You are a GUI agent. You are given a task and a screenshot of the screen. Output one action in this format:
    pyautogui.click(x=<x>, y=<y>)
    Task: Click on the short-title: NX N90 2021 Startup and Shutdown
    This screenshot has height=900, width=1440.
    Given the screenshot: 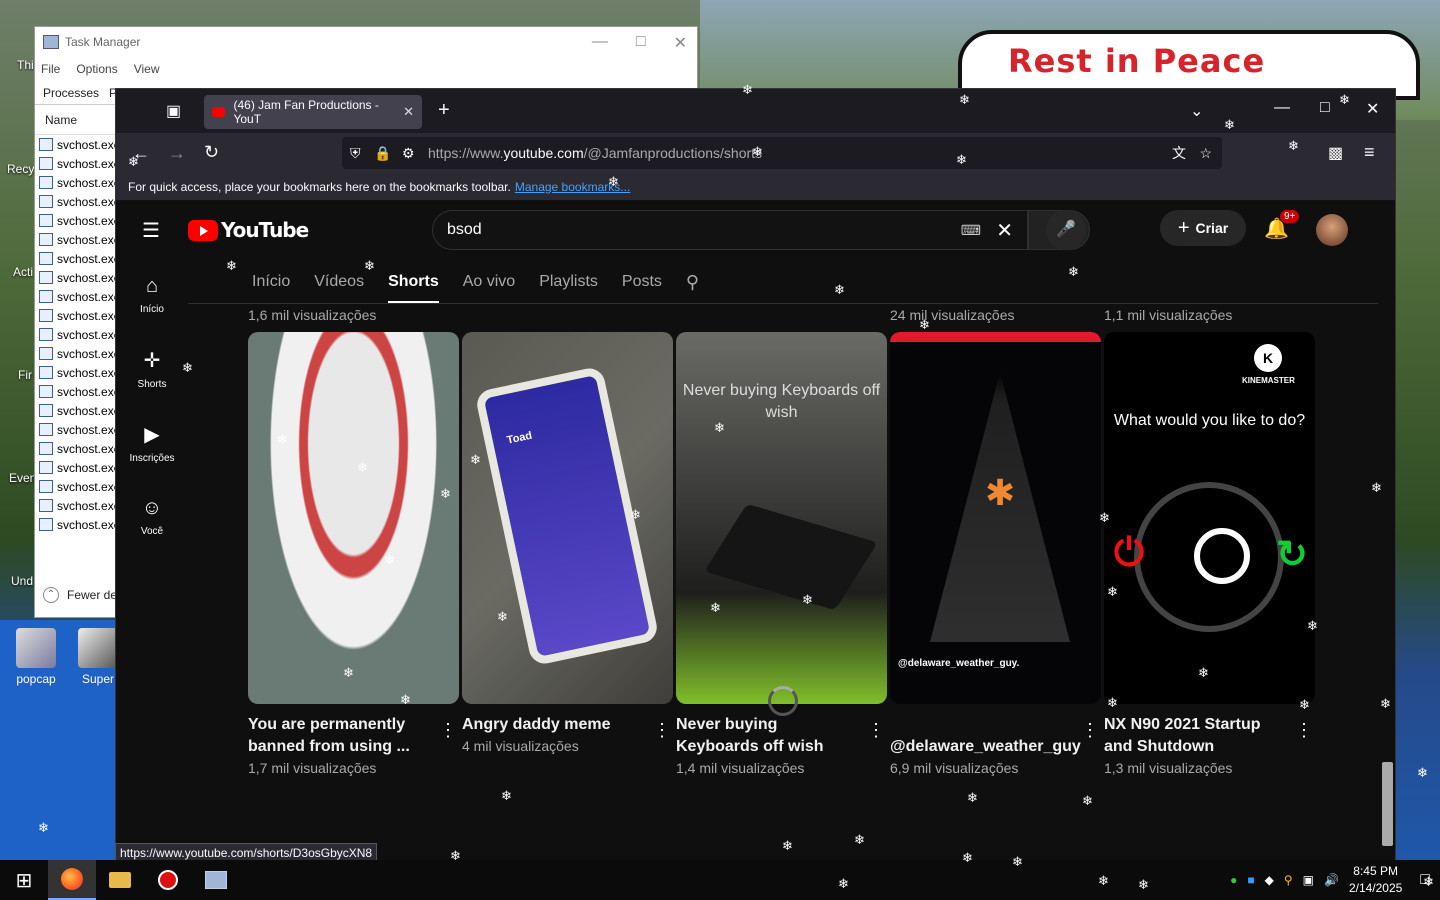 What is the action you would take?
    pyautogui.click(x=1194, y=736)
    